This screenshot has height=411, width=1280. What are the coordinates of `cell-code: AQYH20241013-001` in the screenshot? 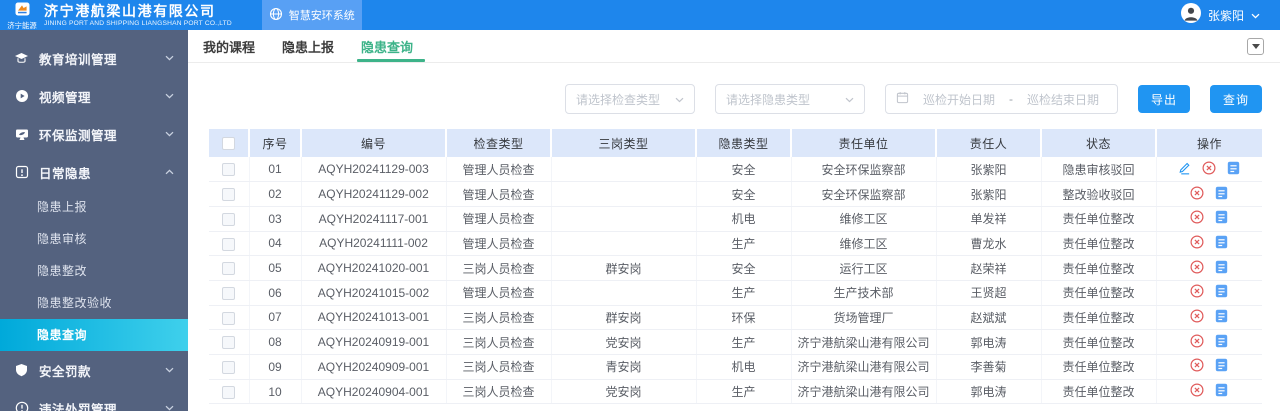 It's located at (374, 318).